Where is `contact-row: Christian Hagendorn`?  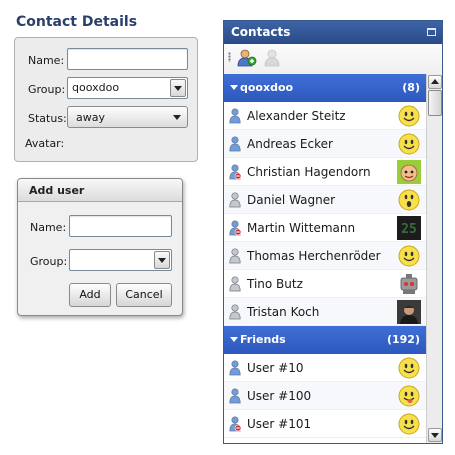
contact-row: Christian Hagendorn is located at coordinates (325, 172).